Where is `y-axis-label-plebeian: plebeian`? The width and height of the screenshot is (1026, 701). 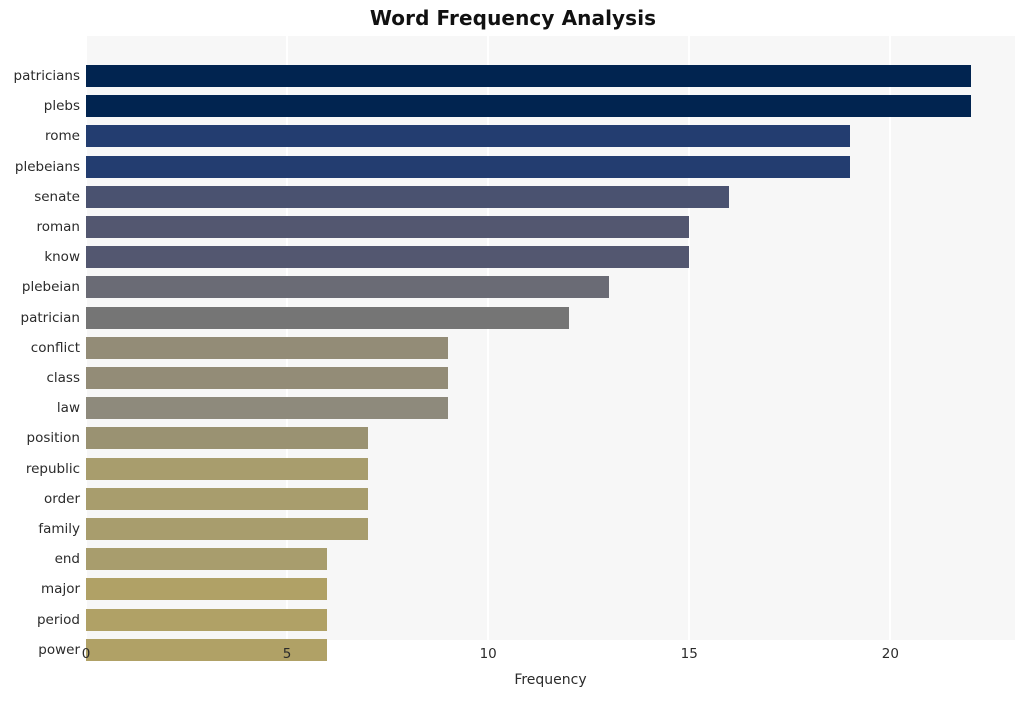 y-axis-label-plebeian: plebeian is located at coordinates (50, 287).